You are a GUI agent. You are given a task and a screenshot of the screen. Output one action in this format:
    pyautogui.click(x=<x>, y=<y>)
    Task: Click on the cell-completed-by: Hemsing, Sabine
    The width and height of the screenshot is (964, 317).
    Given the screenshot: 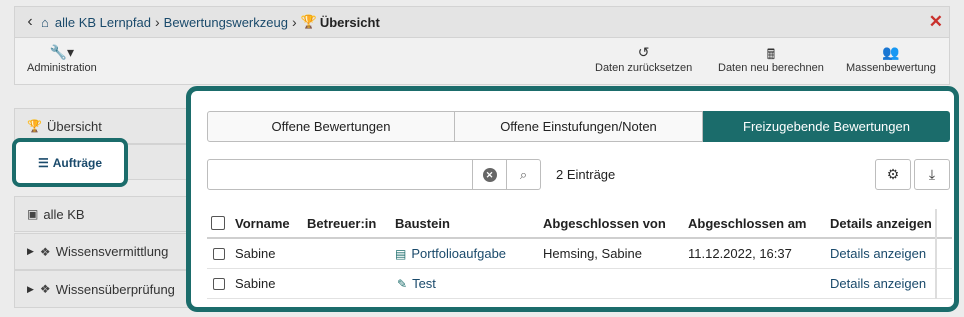 What is the action you would take?
    pyautogui.click(x=592, y=253)
    